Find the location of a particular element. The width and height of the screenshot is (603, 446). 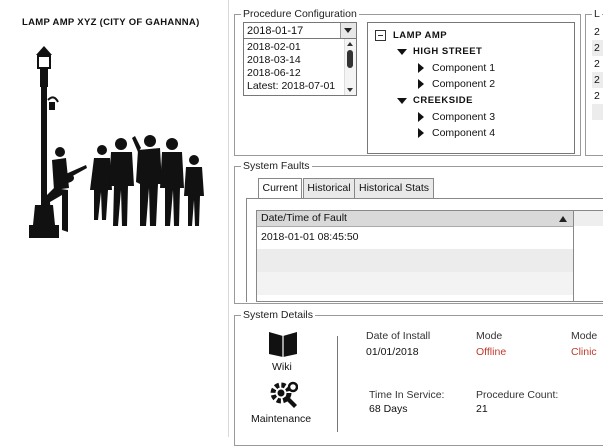

maintenance-button: Maintenance is located at coordinates (284, 403).